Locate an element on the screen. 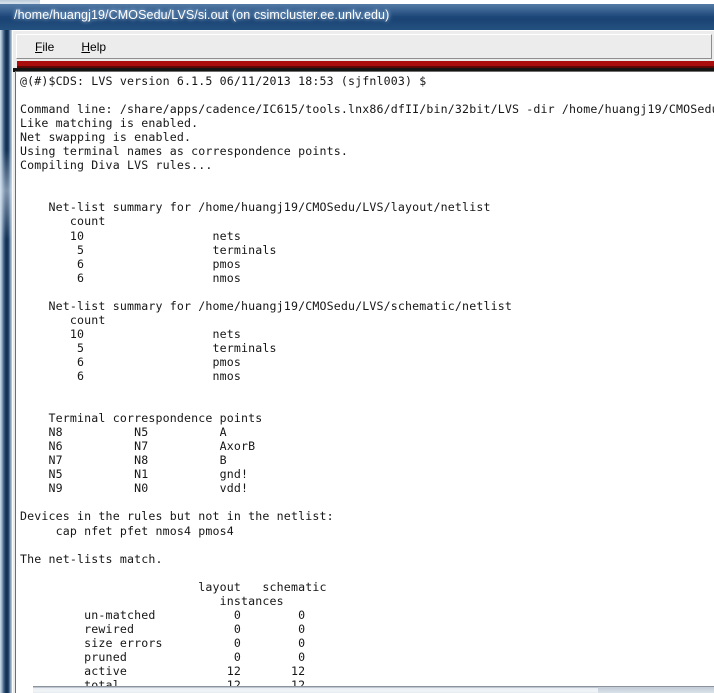 Image resolution: width=714 pixels, height=693 pixels. window-frame-left is located at coordinates (6, 361).